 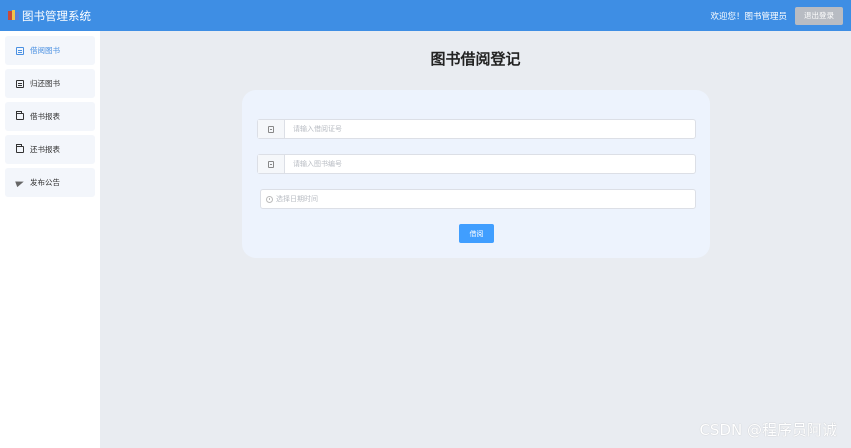 What do you see at coordinates (45, 149) in the screenshot?
I see `sidebar-item-label: 还书报表` at bounding box center [45, 149].